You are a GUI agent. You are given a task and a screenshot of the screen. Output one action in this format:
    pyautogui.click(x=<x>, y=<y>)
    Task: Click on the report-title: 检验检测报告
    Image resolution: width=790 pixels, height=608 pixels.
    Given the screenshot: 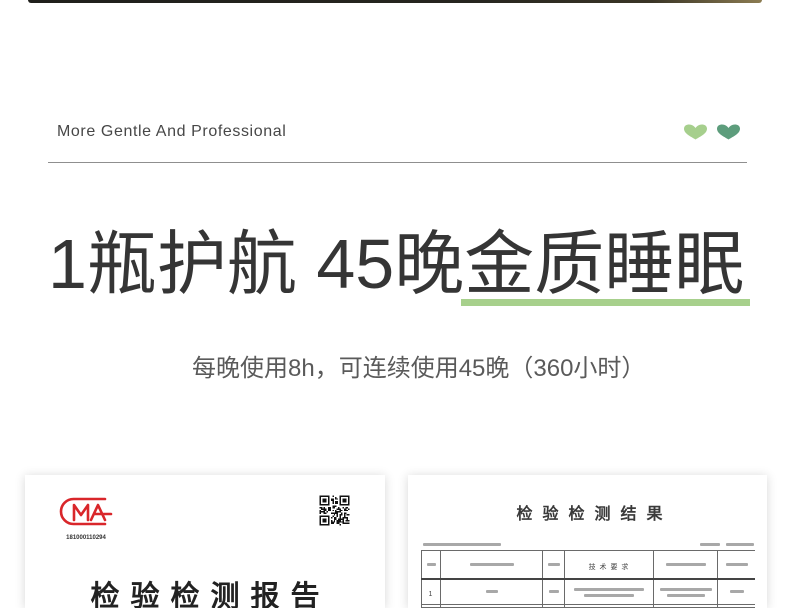 What is the action you would take?
    pyautogui.click(x=210, y=594)
    